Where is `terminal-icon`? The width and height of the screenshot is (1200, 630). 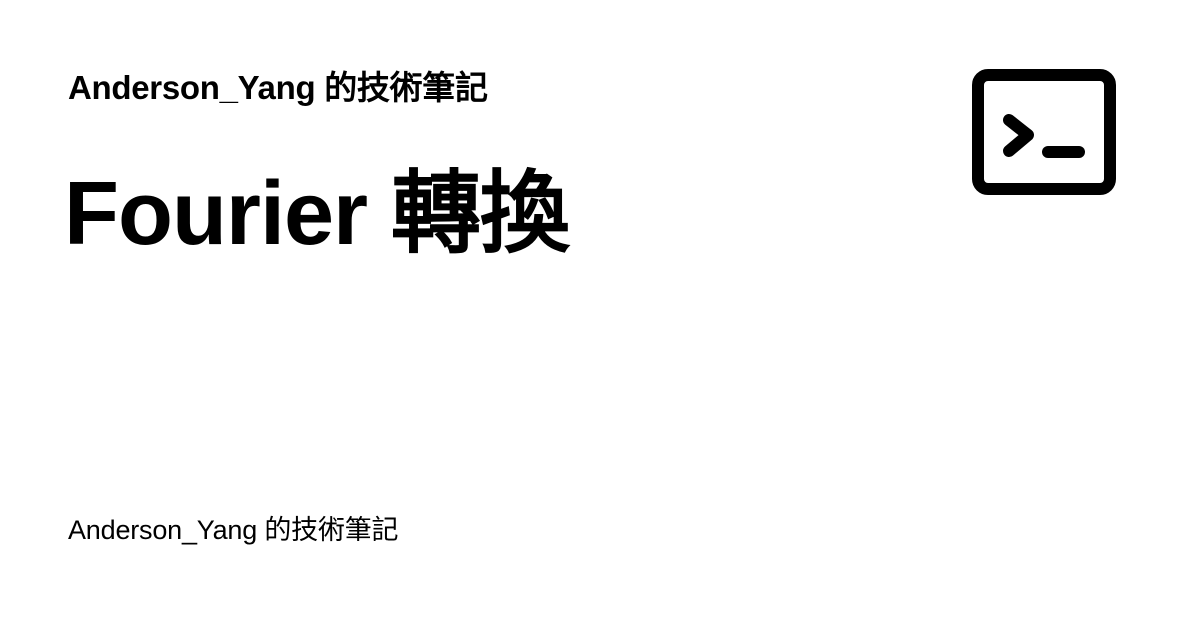 terminal-icon is located at coordinates (1044, 132).